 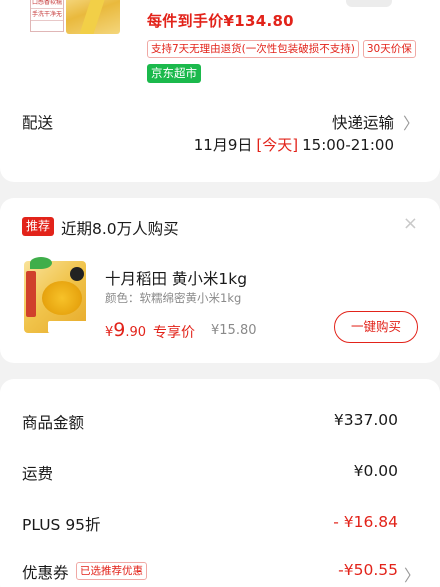 What do you see at coordinates (368, 570) in the screenshot?
I see `coupon-value: -¥50.55` at bounding box center [368, 570].